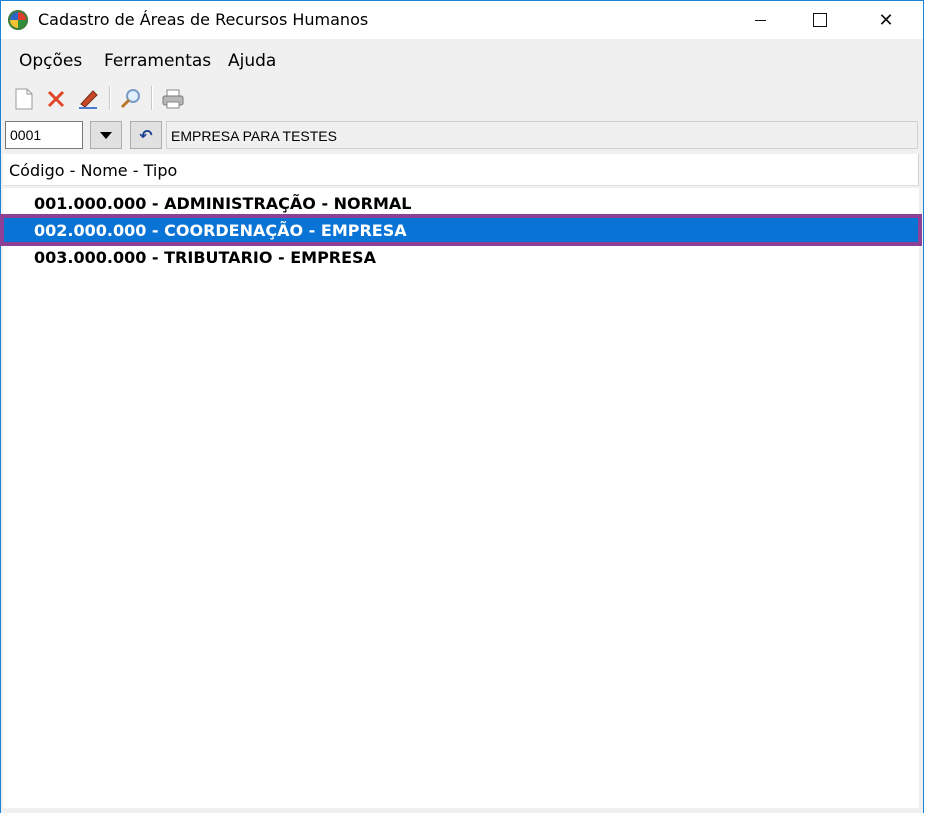 The width and height of the screenshot is (928, 819). I want to click on maximize-button, so click(820, 20).